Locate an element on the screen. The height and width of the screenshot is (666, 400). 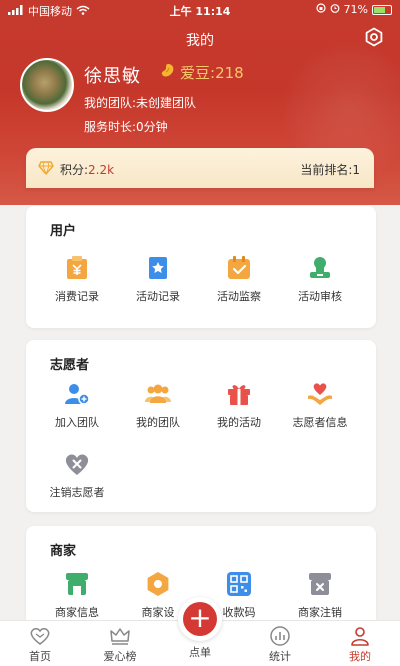
tab-home: 首页 is located at coordinates (40, 644).